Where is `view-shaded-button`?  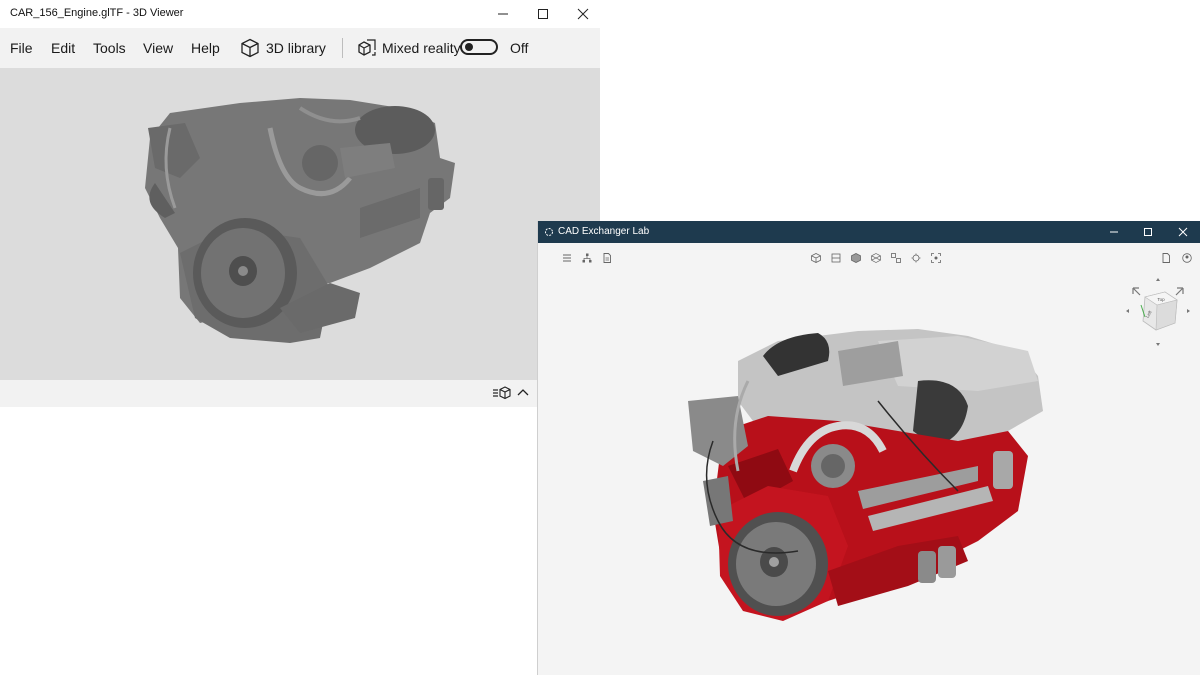
view-shaded-button is located at coordinates (856, 258).